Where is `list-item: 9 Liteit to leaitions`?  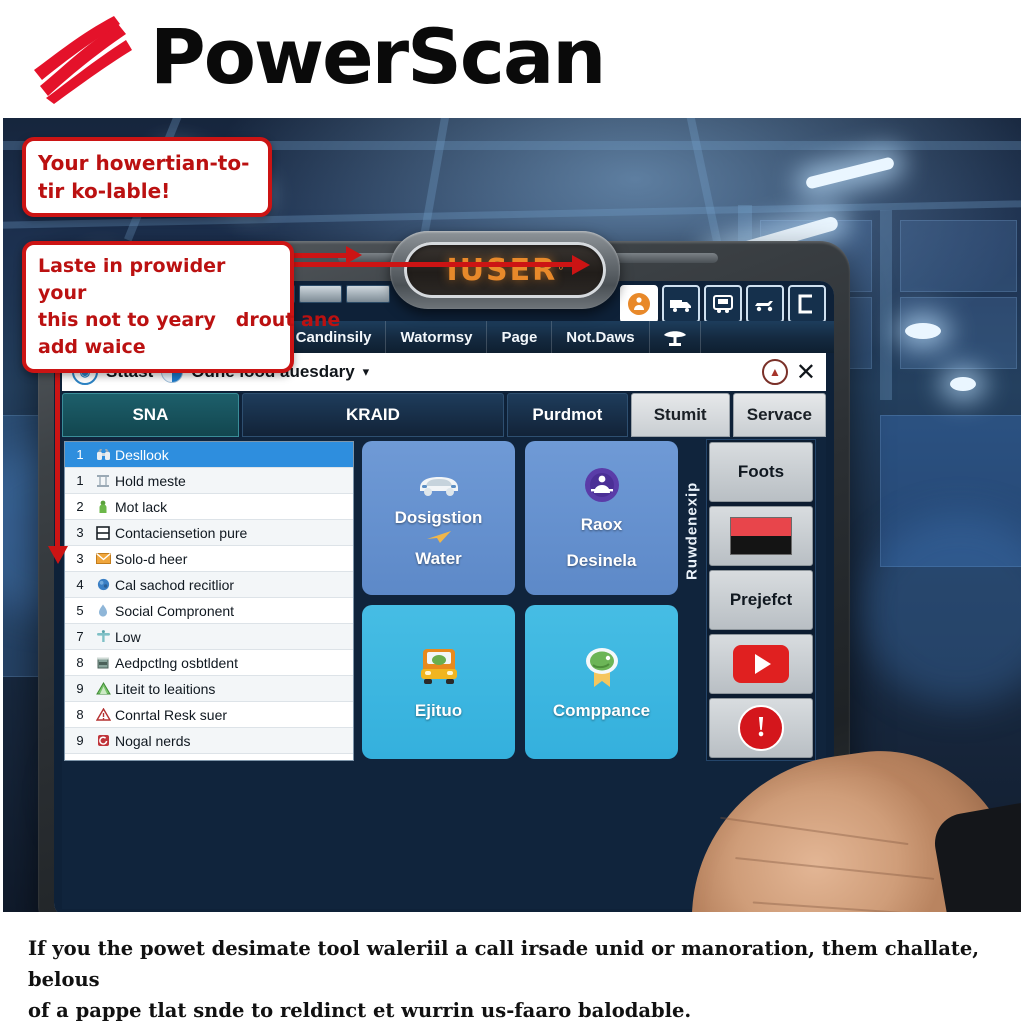
list-item: 9 Liteit to leaitions is located at coordinates (209, 689).